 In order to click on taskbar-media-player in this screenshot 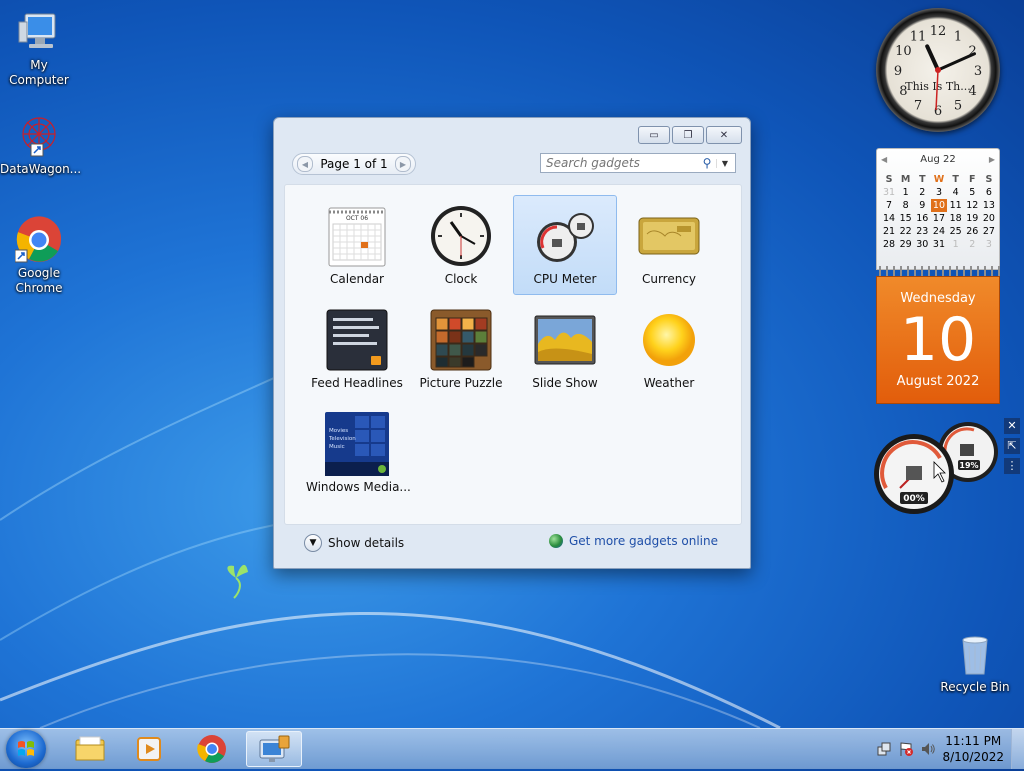, I will do `click(150, 749)`.